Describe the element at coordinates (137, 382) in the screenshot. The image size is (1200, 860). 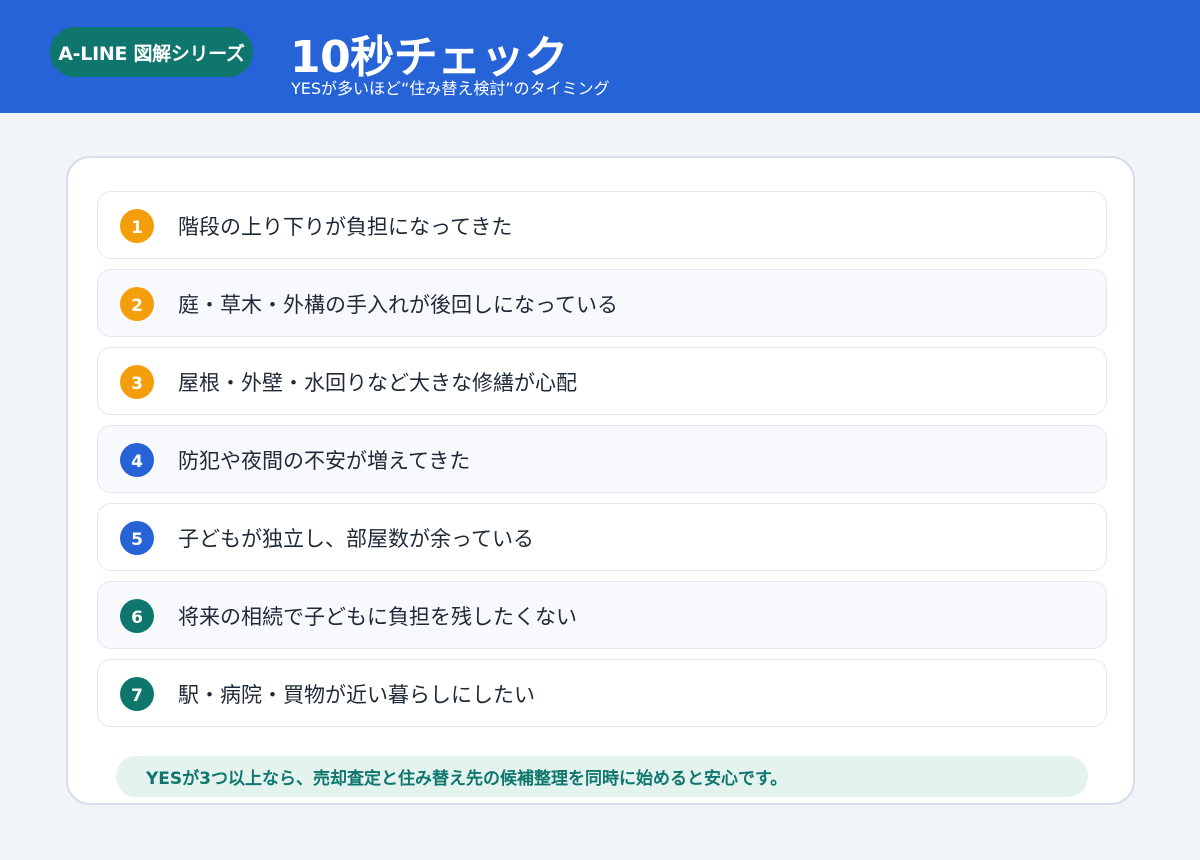
I see `item-number-badge: 3` at that location.